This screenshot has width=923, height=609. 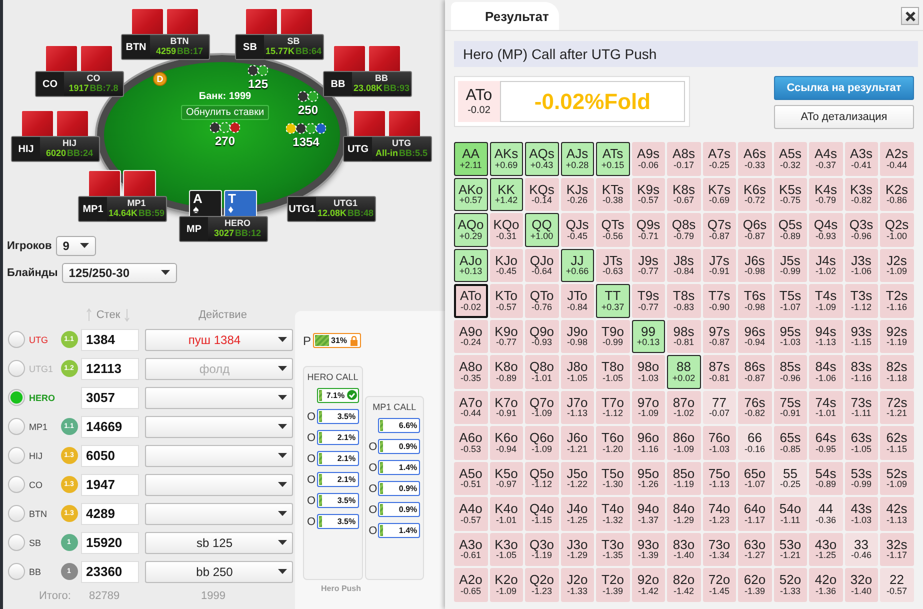 What do you see at coordinates (541, 336) in the screenshot?
I see `hand-cell: Q9o -0.93` at bounding box center [541, 336].